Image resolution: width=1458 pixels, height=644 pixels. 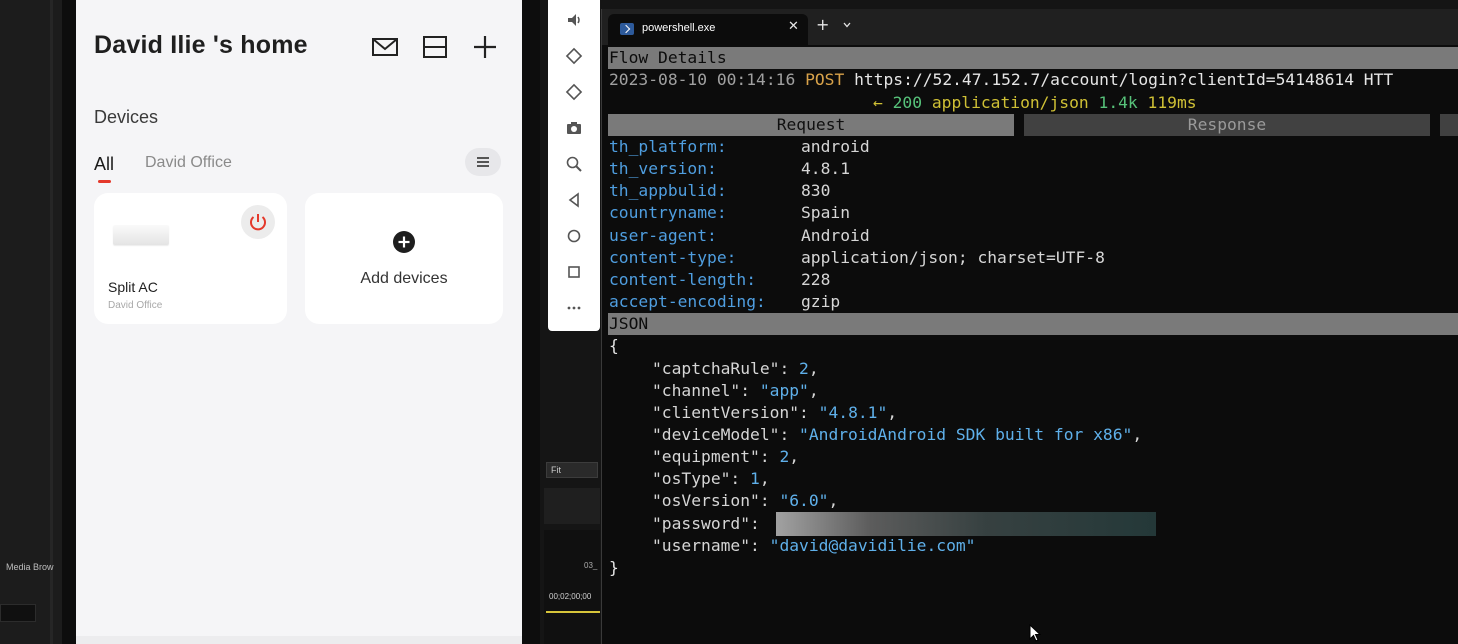 What do you see at coordinates (385, 47) in the screenshot?
I see `mail-icon` at bounding box center [385, 47].